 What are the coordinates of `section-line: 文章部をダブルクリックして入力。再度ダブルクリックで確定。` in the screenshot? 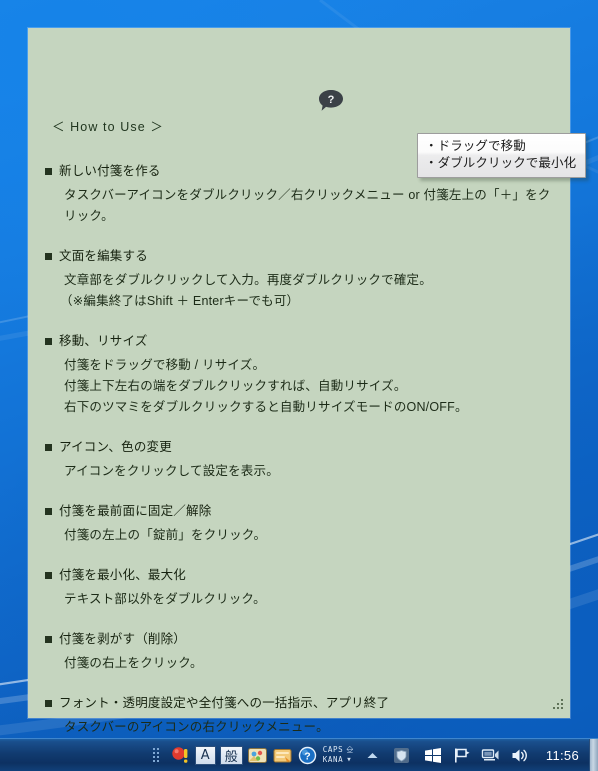 It's located at (248, 280).